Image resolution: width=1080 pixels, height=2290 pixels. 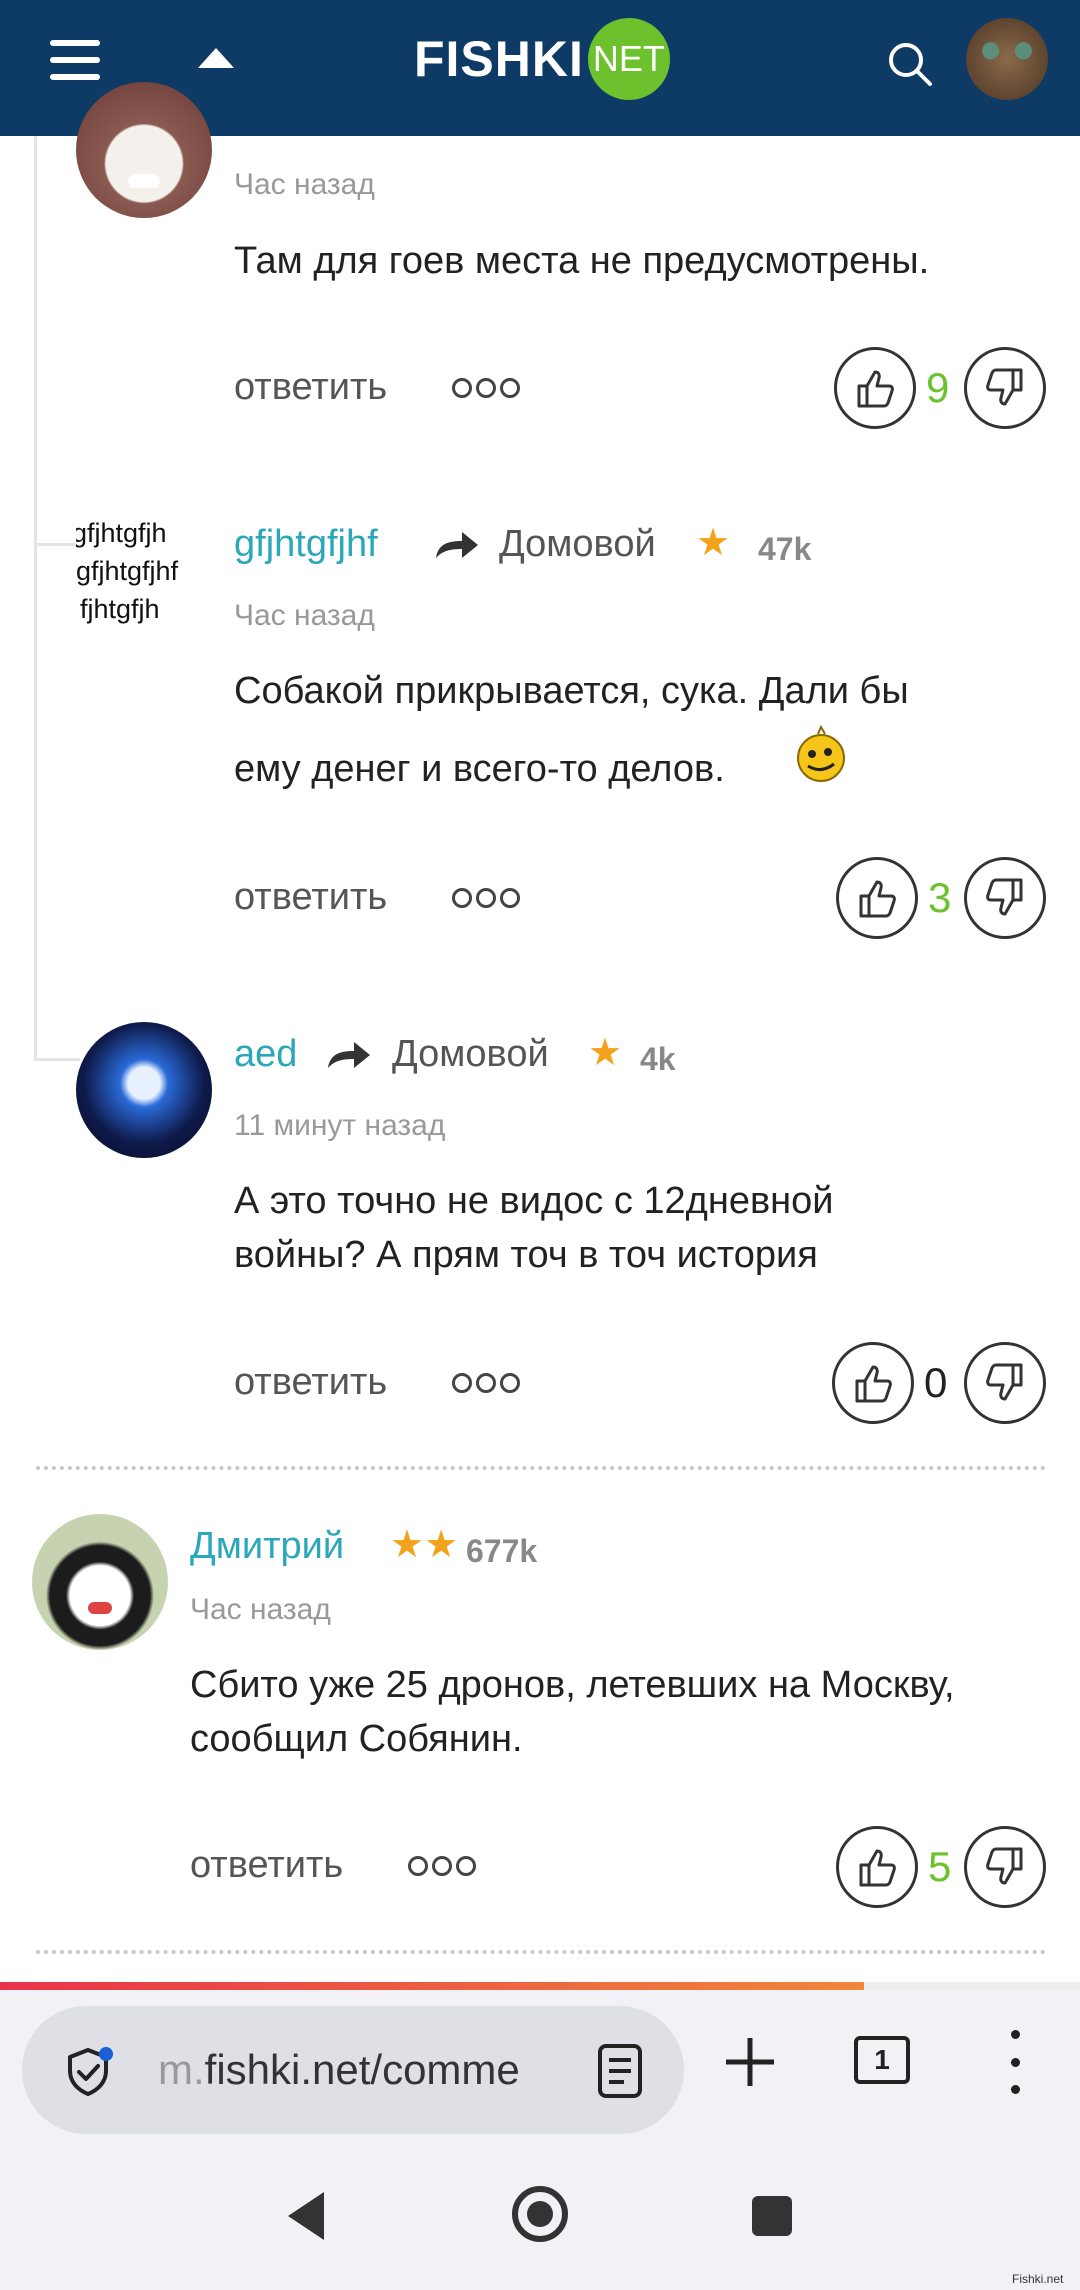 What do you see at coordinates (181, 2069) in the screenshot?
I see `url-prefix: m.` at bounding box center [181, 2069].